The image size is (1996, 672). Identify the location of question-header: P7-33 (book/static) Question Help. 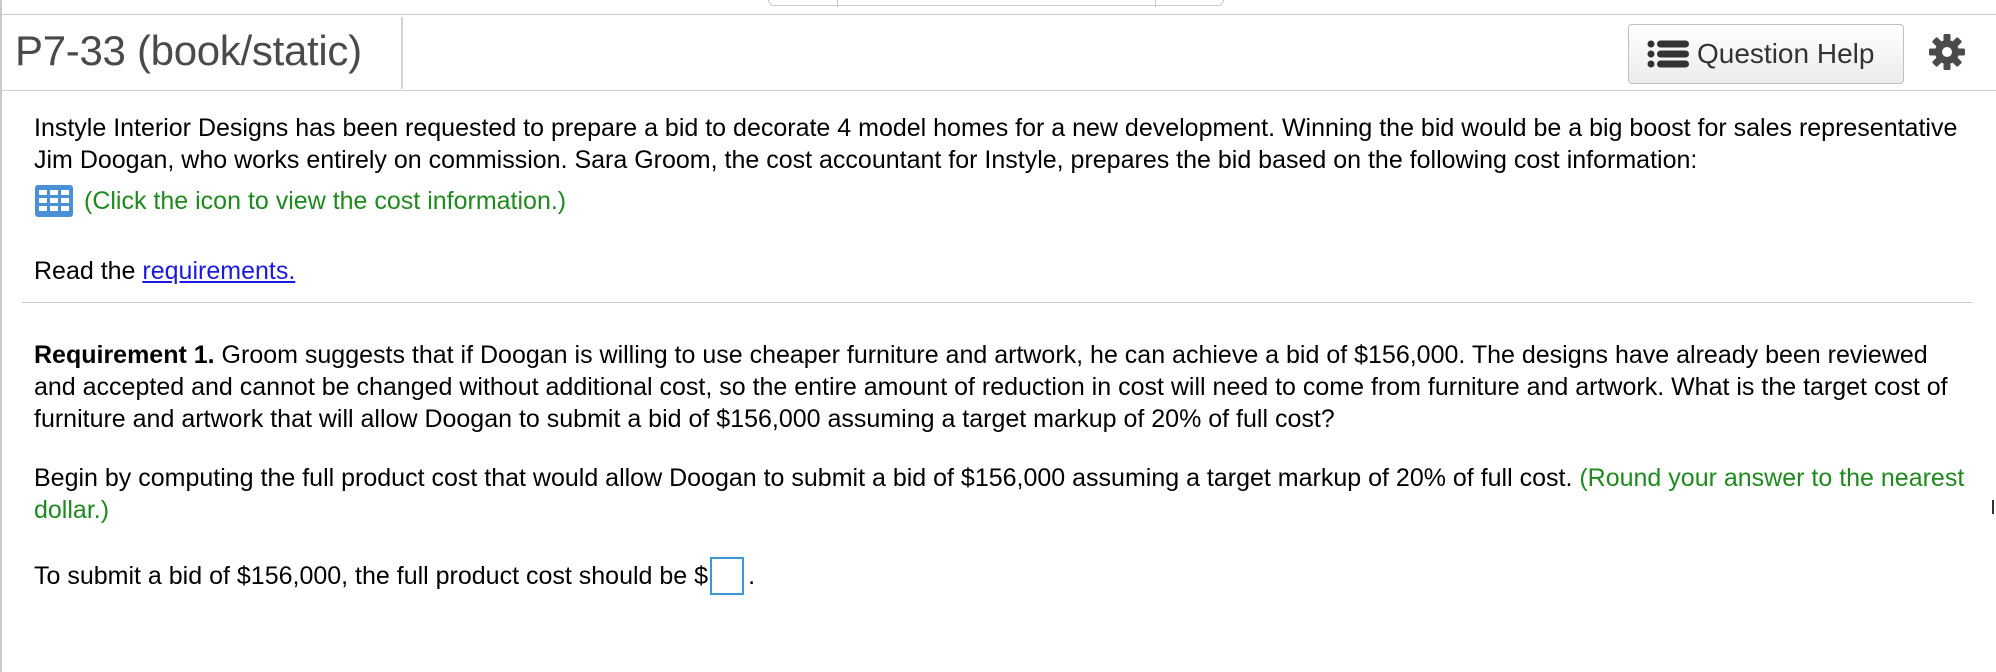
(999, 53).